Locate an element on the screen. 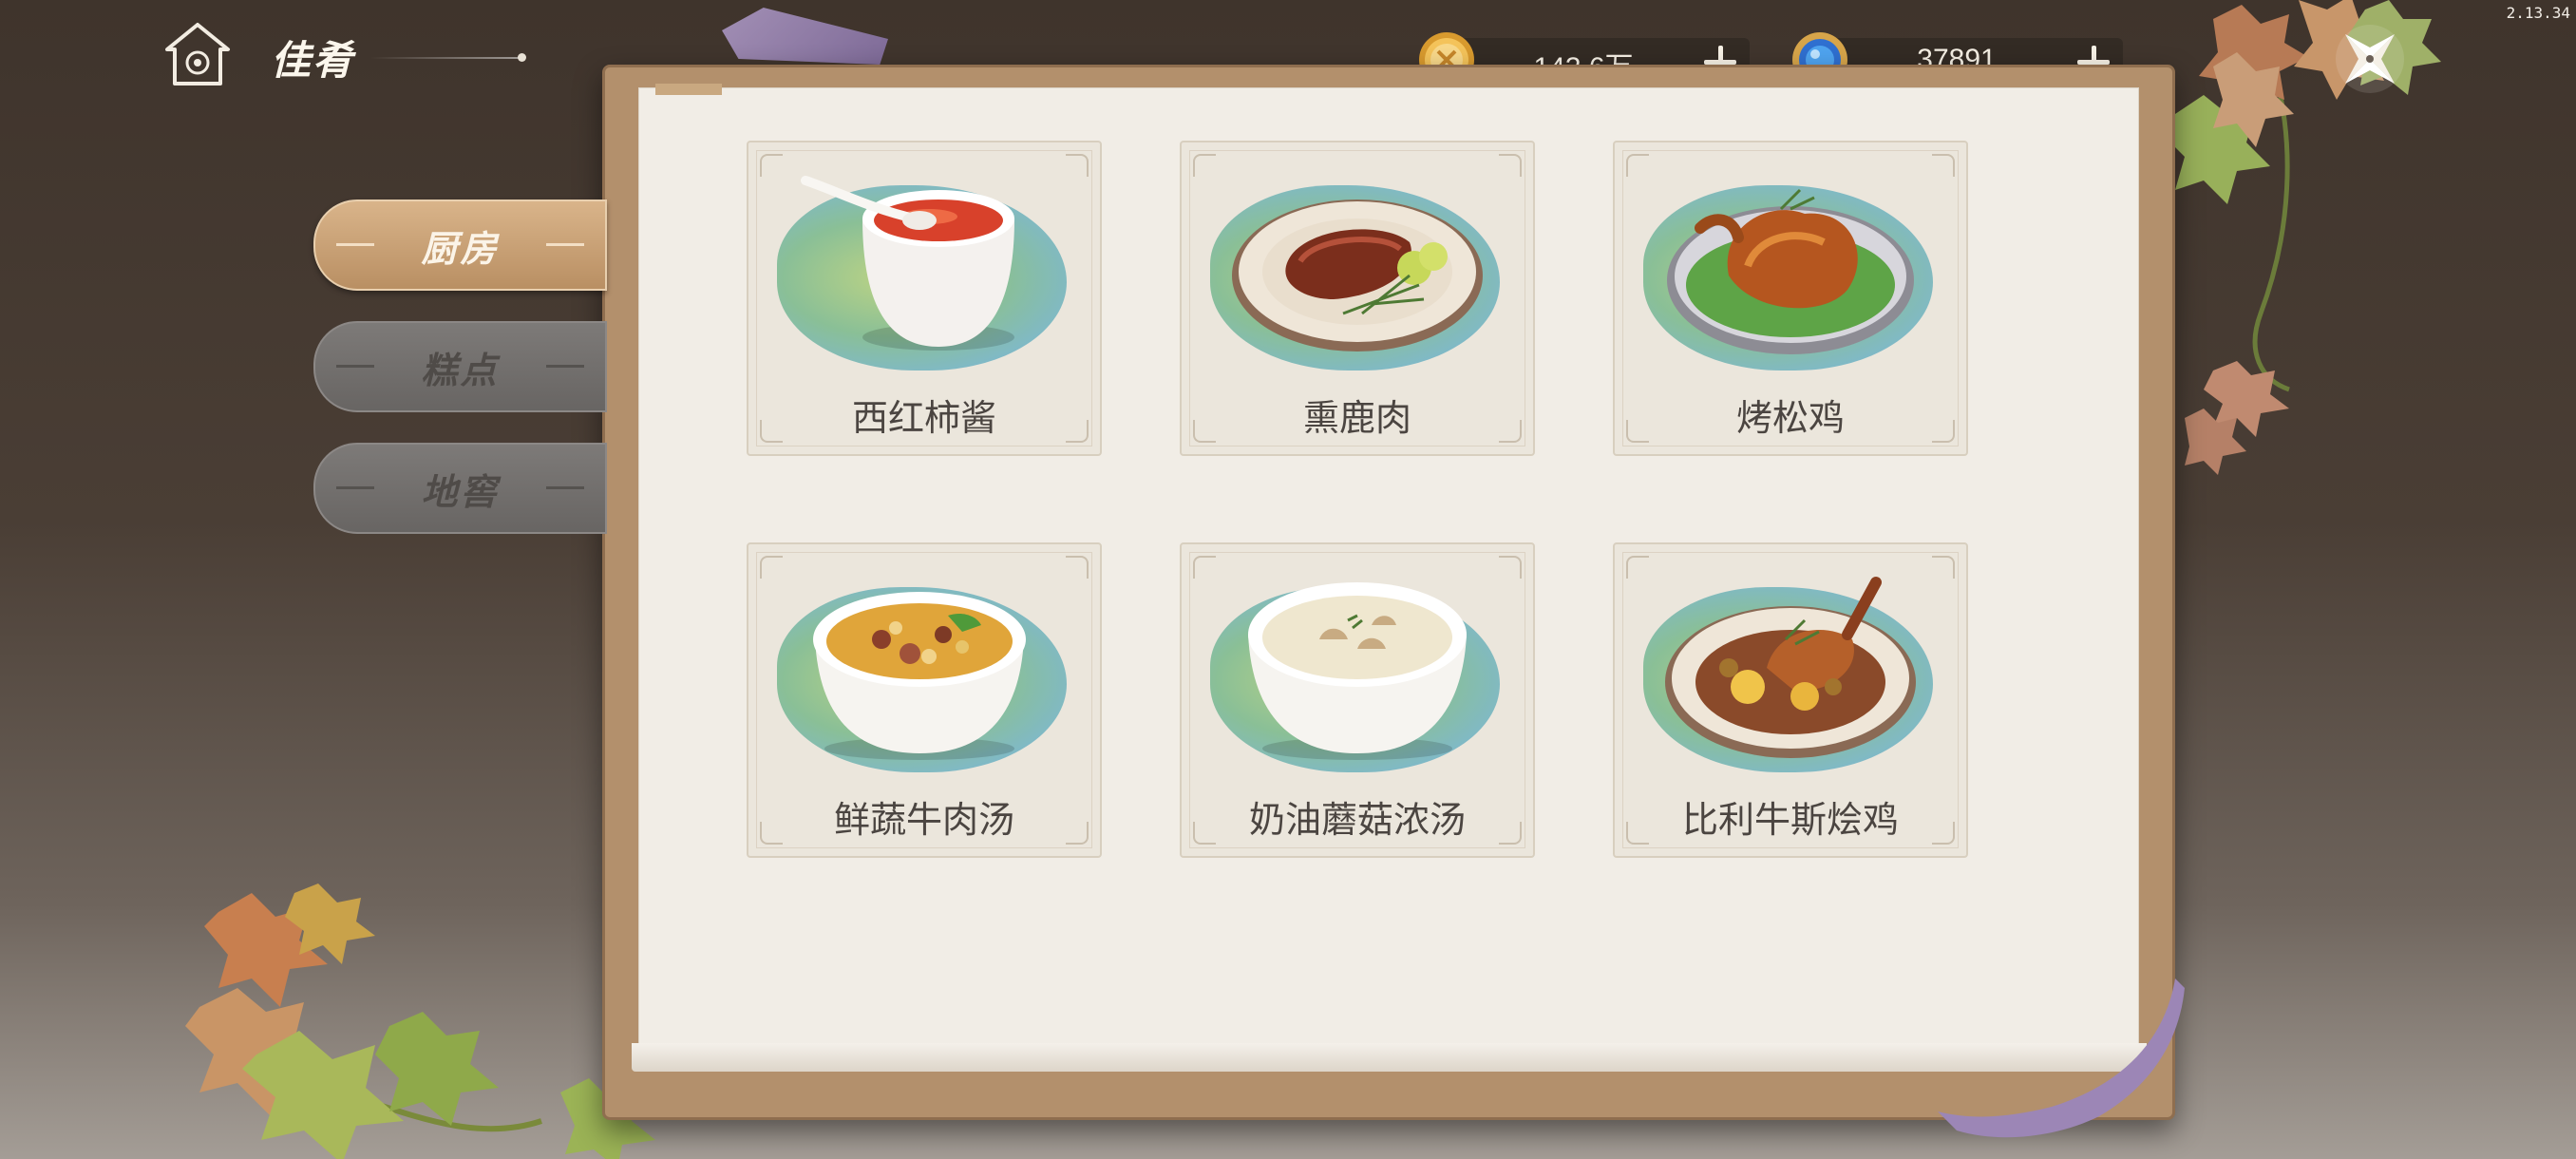 Image resolution: width=2576 pixels, height=1159 pixels. cream-mushroom-soup-icon is located at coordinates (1357, 671).